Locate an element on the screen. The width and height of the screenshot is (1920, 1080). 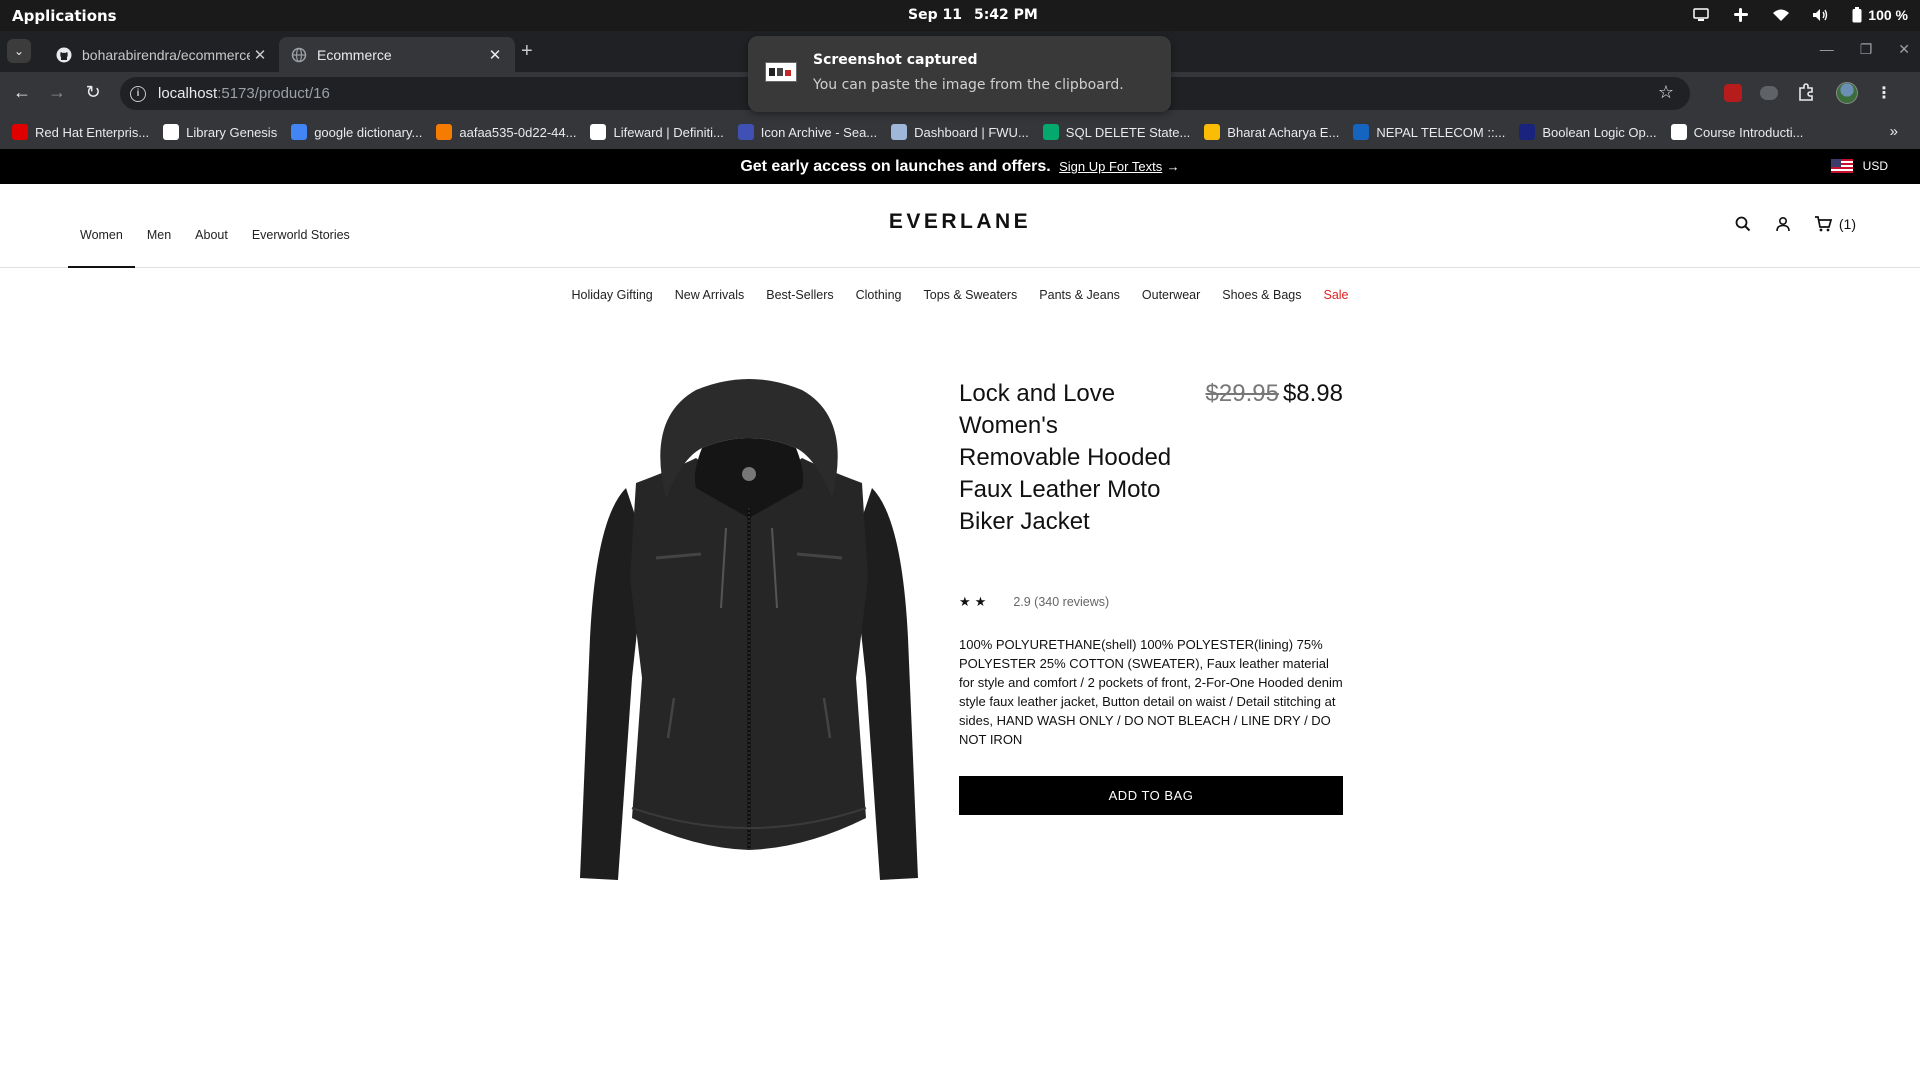
add-to-bag-button: ADD TO BAG is located at coordinates (1151, 795).